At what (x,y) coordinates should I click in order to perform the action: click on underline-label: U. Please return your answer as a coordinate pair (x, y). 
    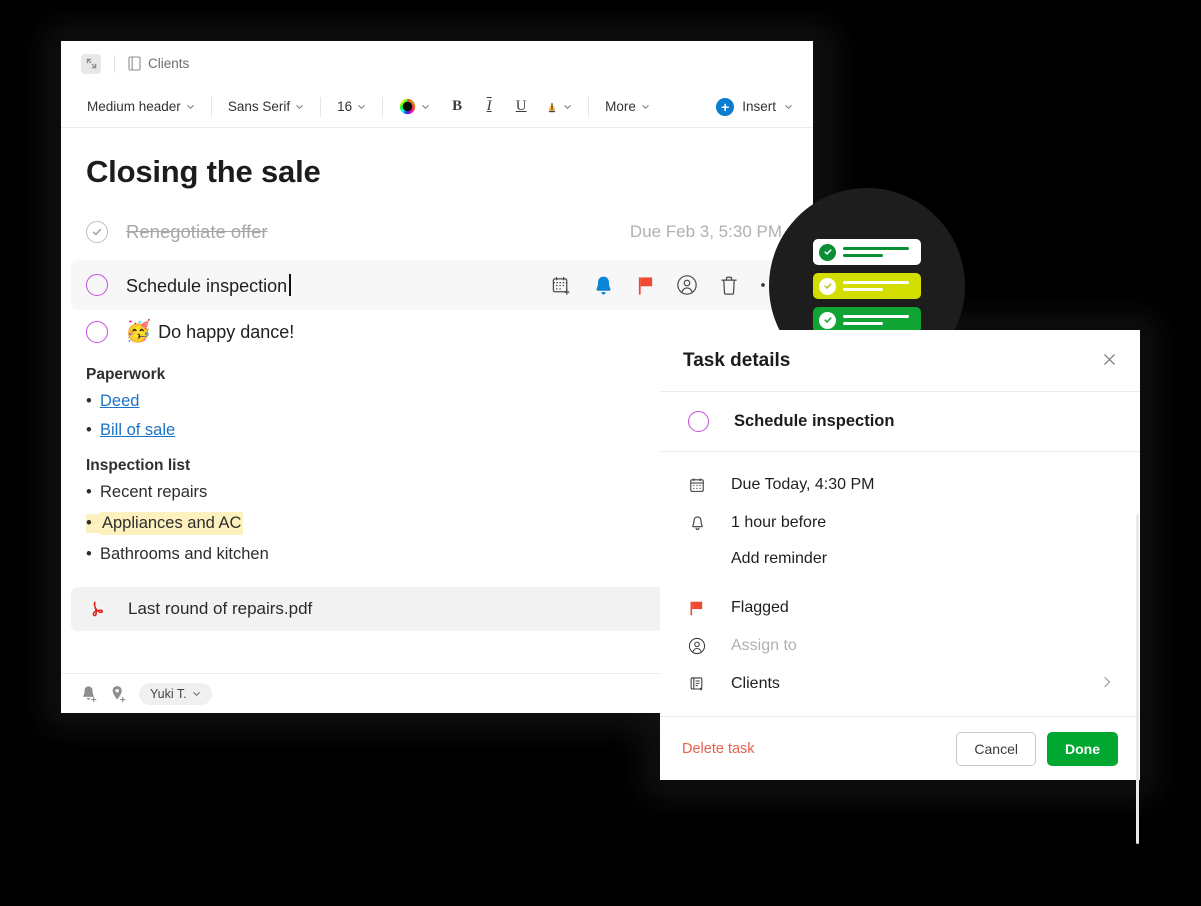
    Looking at the image, I should click on (521, 106).